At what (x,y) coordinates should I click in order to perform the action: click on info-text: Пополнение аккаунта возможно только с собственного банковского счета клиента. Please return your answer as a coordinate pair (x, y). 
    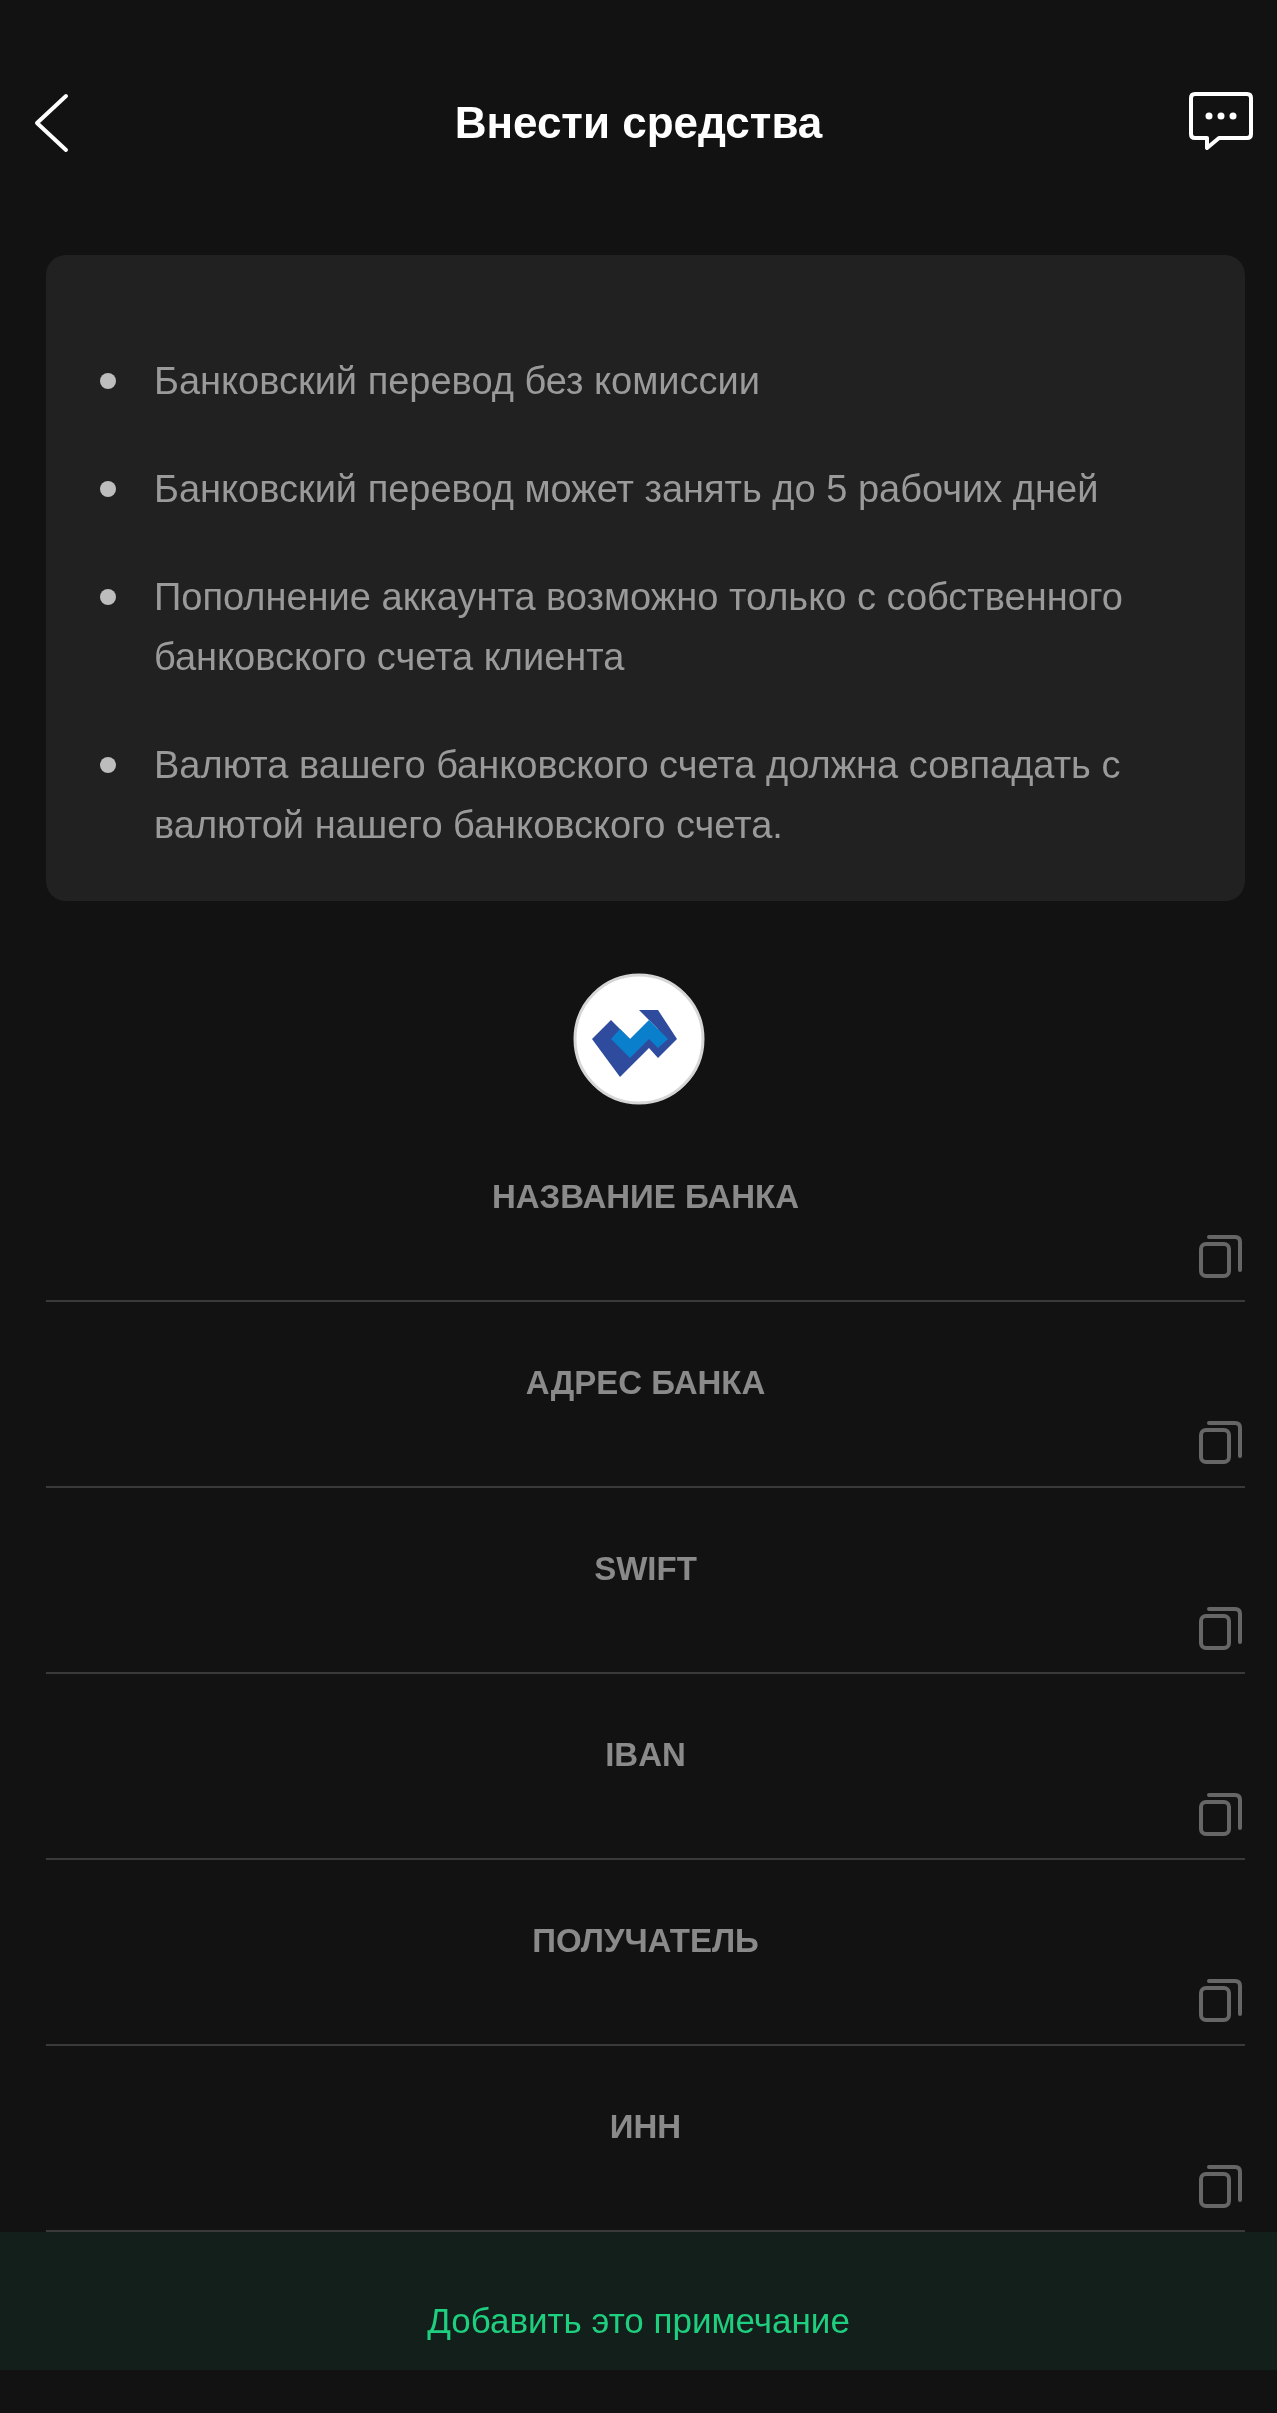
    Looking at the image, I should click on (639, 627).